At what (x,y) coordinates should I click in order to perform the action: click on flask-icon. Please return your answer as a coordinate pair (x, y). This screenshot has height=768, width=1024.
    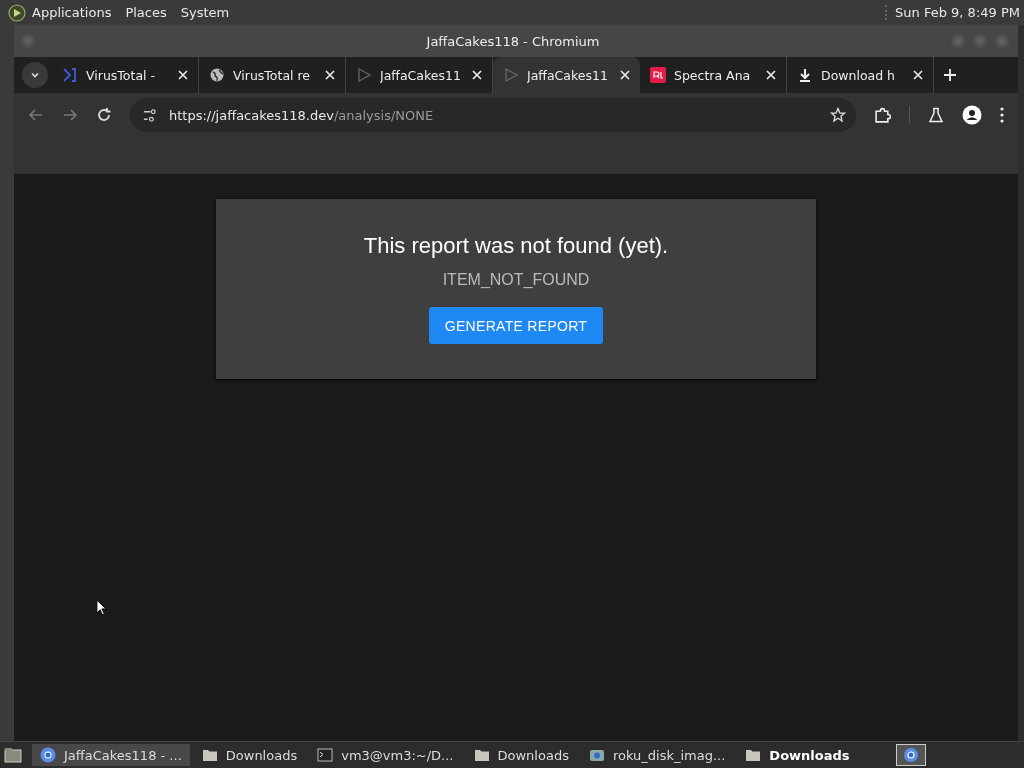
    Looking at the image, I should click on (936, 115).